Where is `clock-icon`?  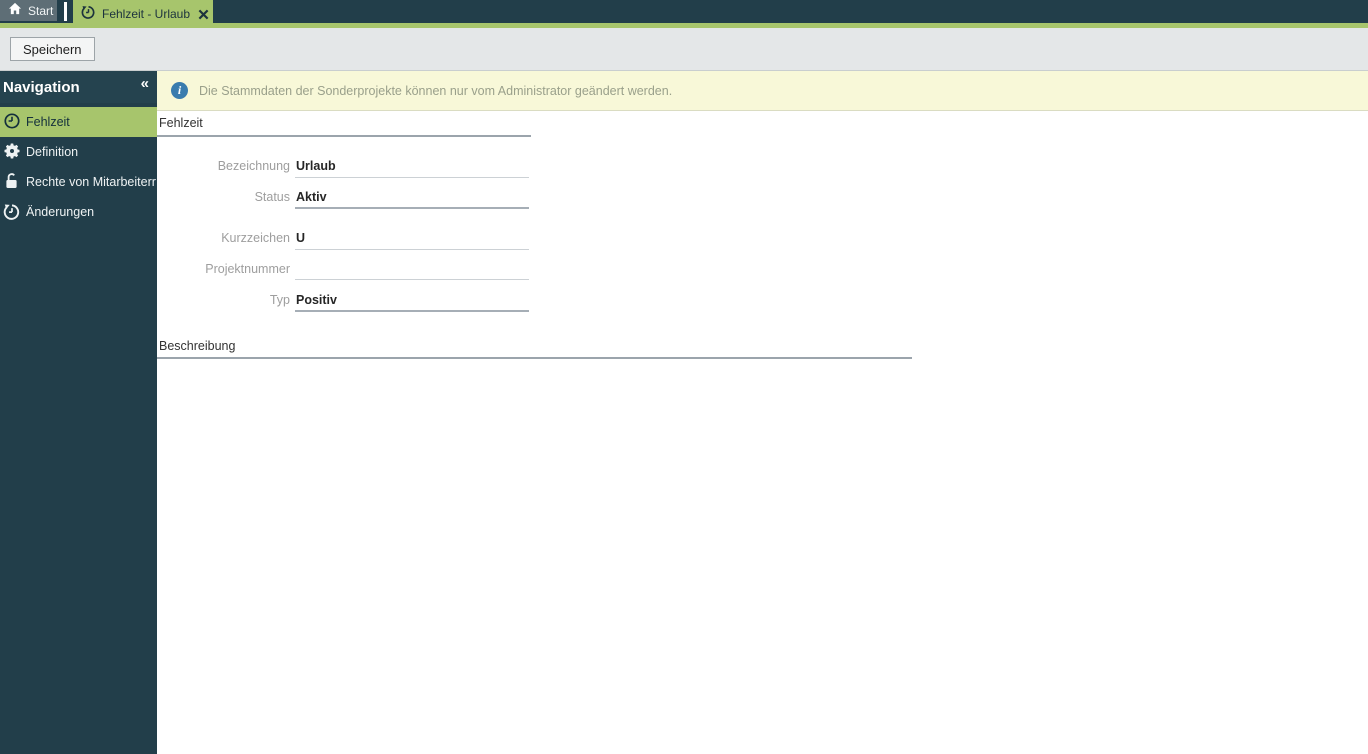 clock-icon is located at coordinates (12, 122).